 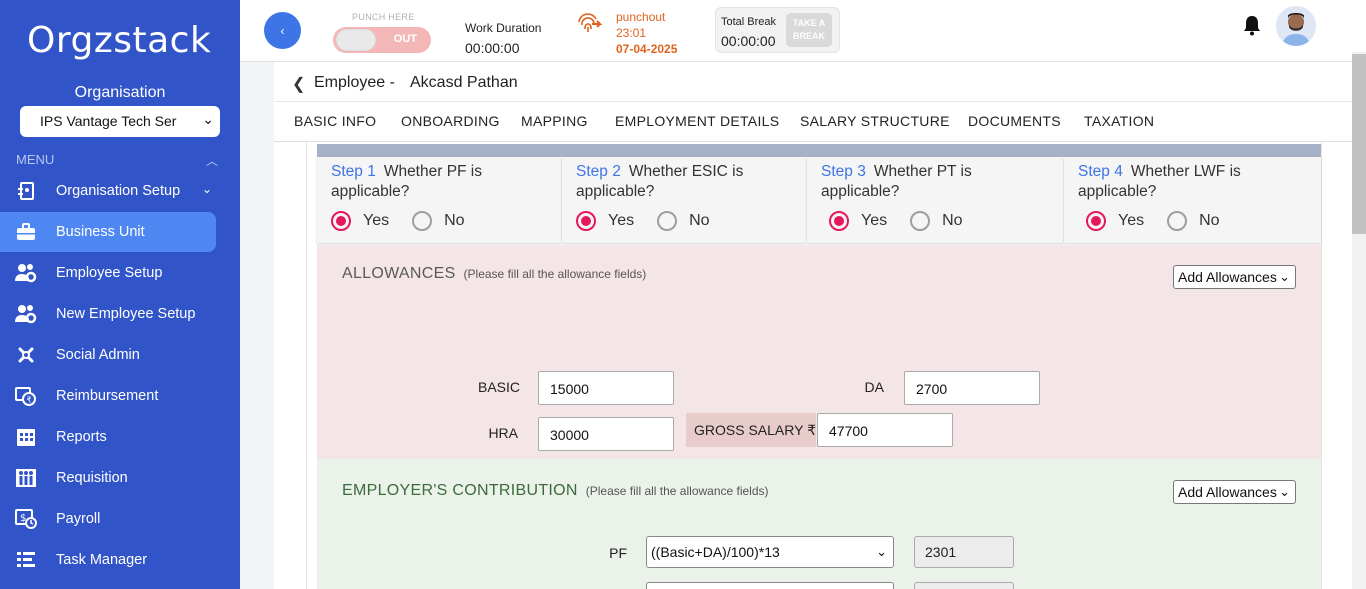 What do you see at coordinates (643, 221) in the screenshot?
I see `radio-group-esic: Yes No` at bounding box center [643, 221].